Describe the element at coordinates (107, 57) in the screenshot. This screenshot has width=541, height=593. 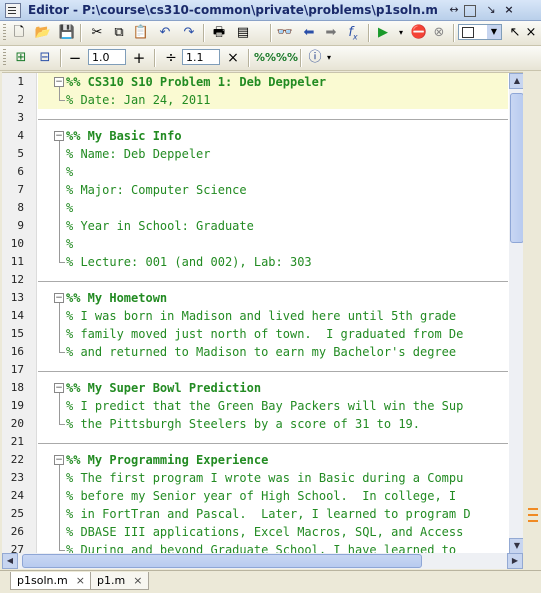
I see `increment-value-field: 1.0` at that location.